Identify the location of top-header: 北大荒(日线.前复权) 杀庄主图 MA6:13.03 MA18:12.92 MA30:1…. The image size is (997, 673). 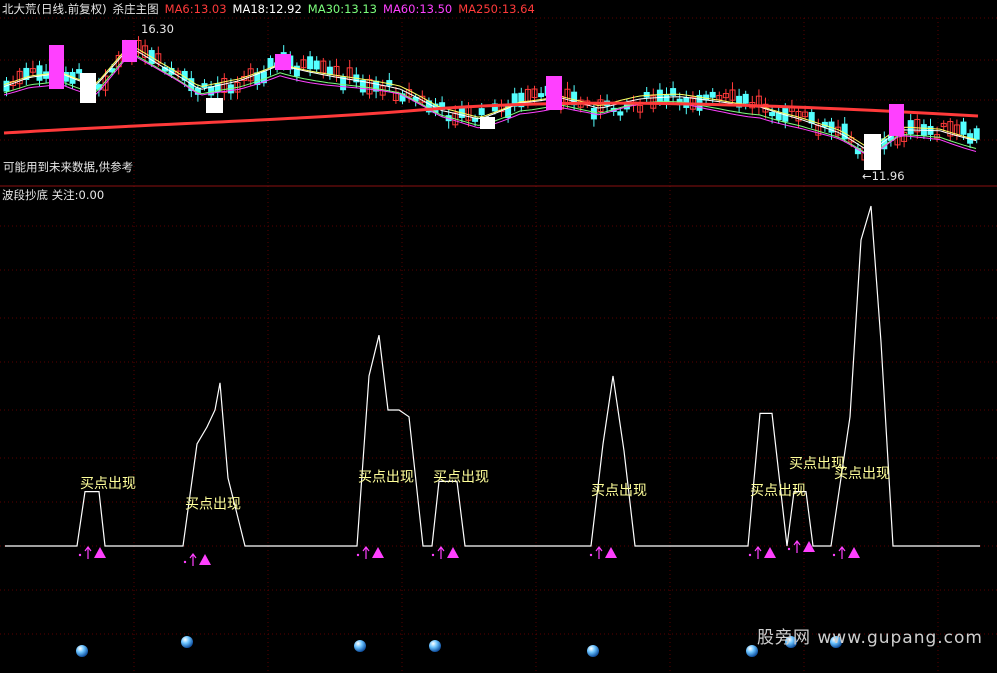
(271, 9).